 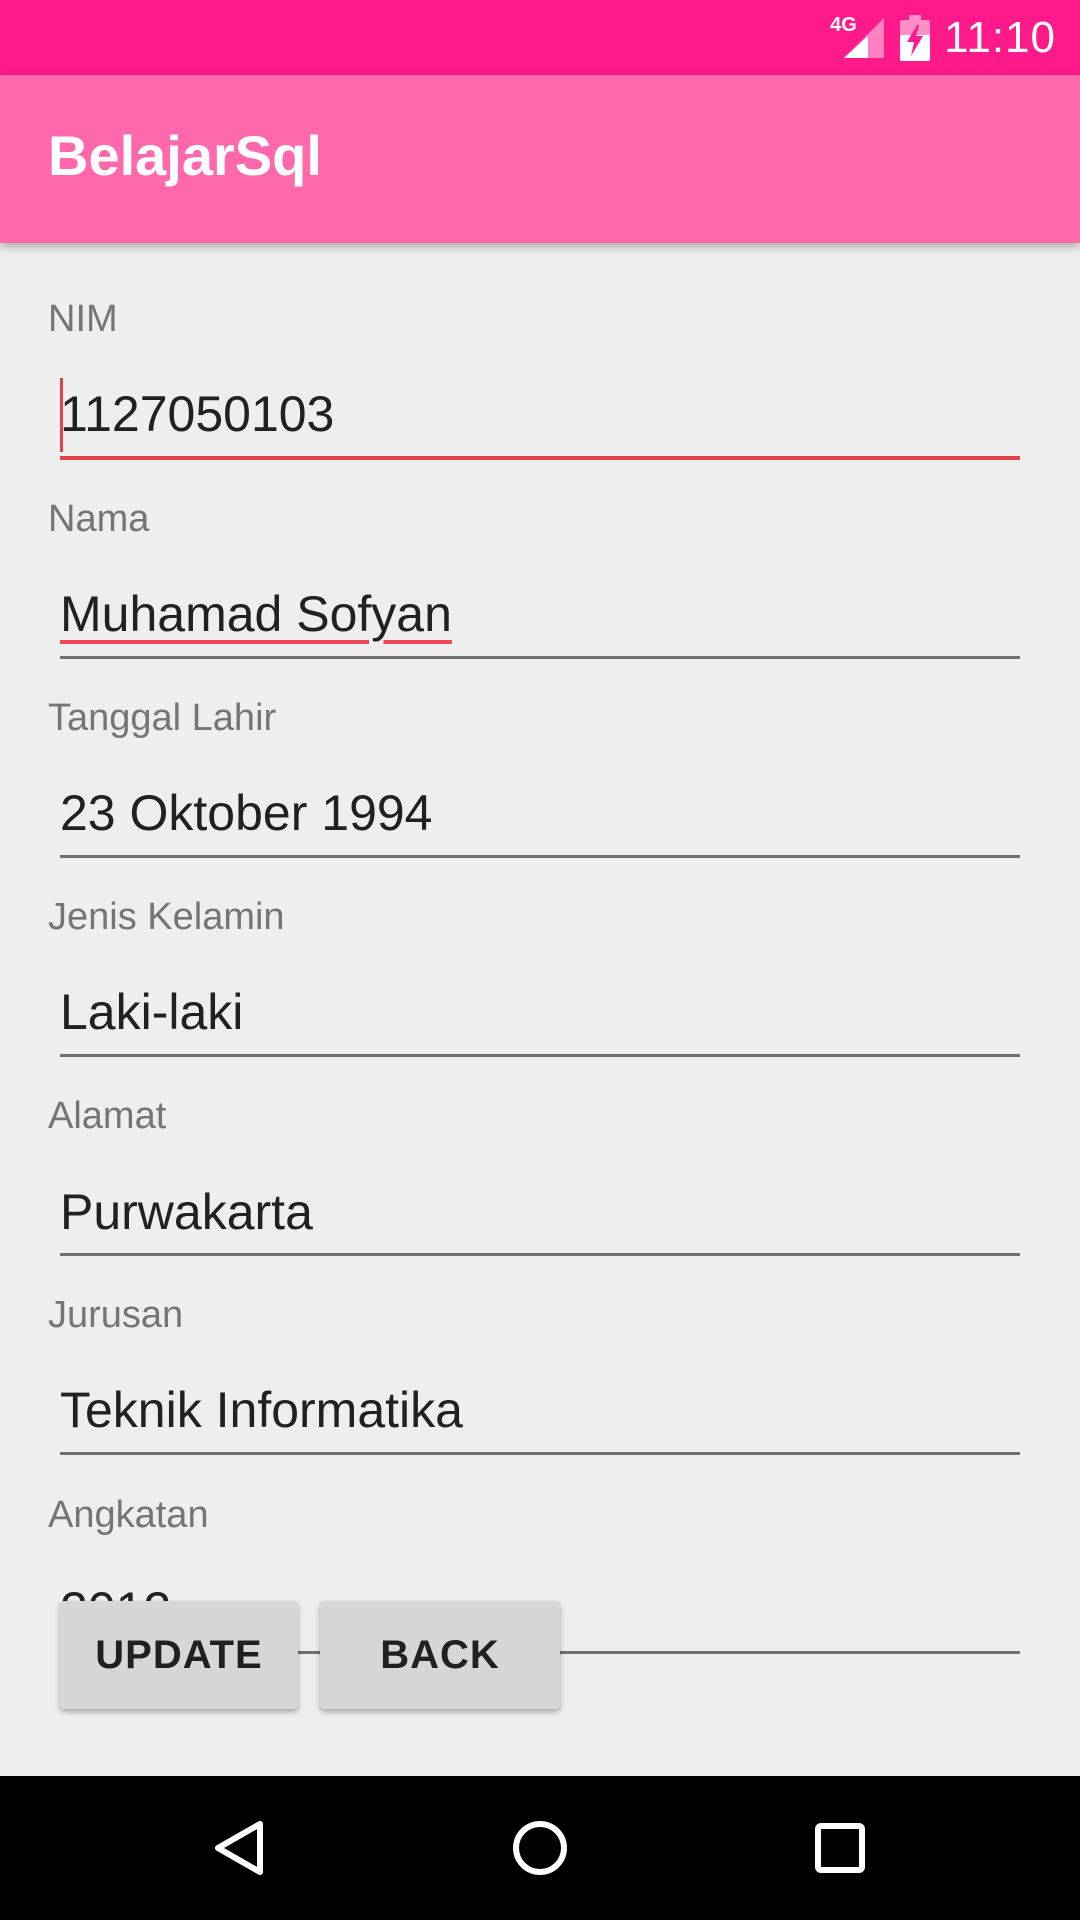 I want to click on signal-icon: 4G, so click(x=858, y=37).